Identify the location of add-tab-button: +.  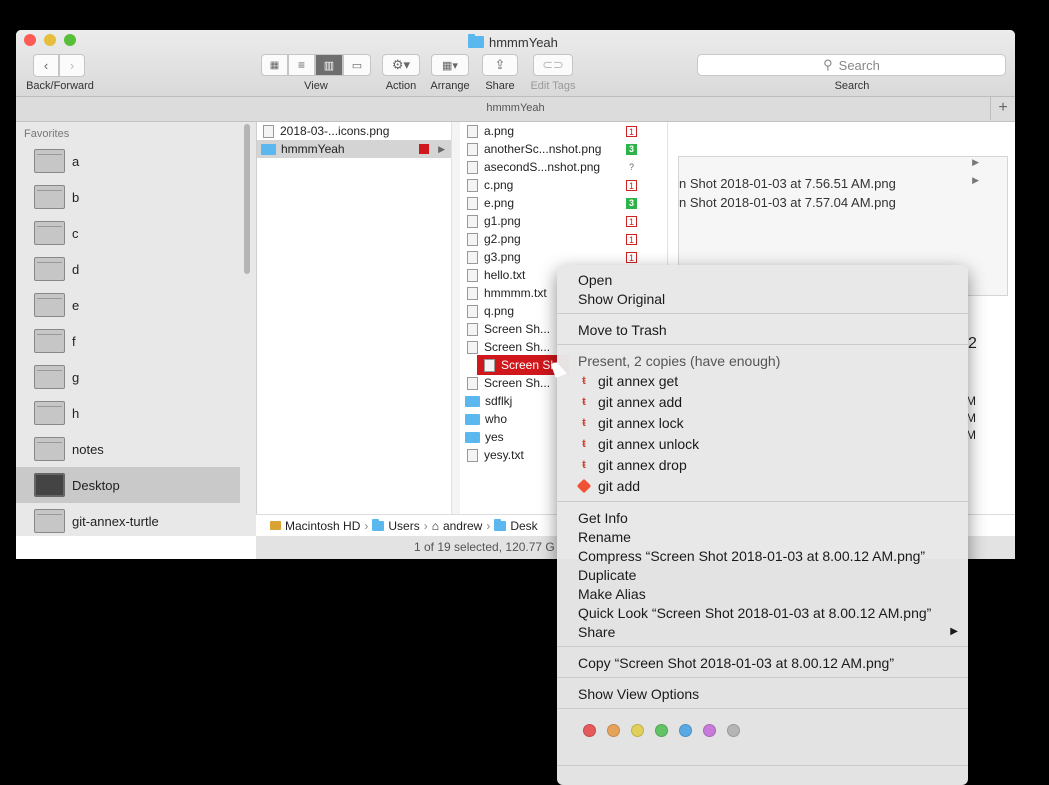
(1002, 108).